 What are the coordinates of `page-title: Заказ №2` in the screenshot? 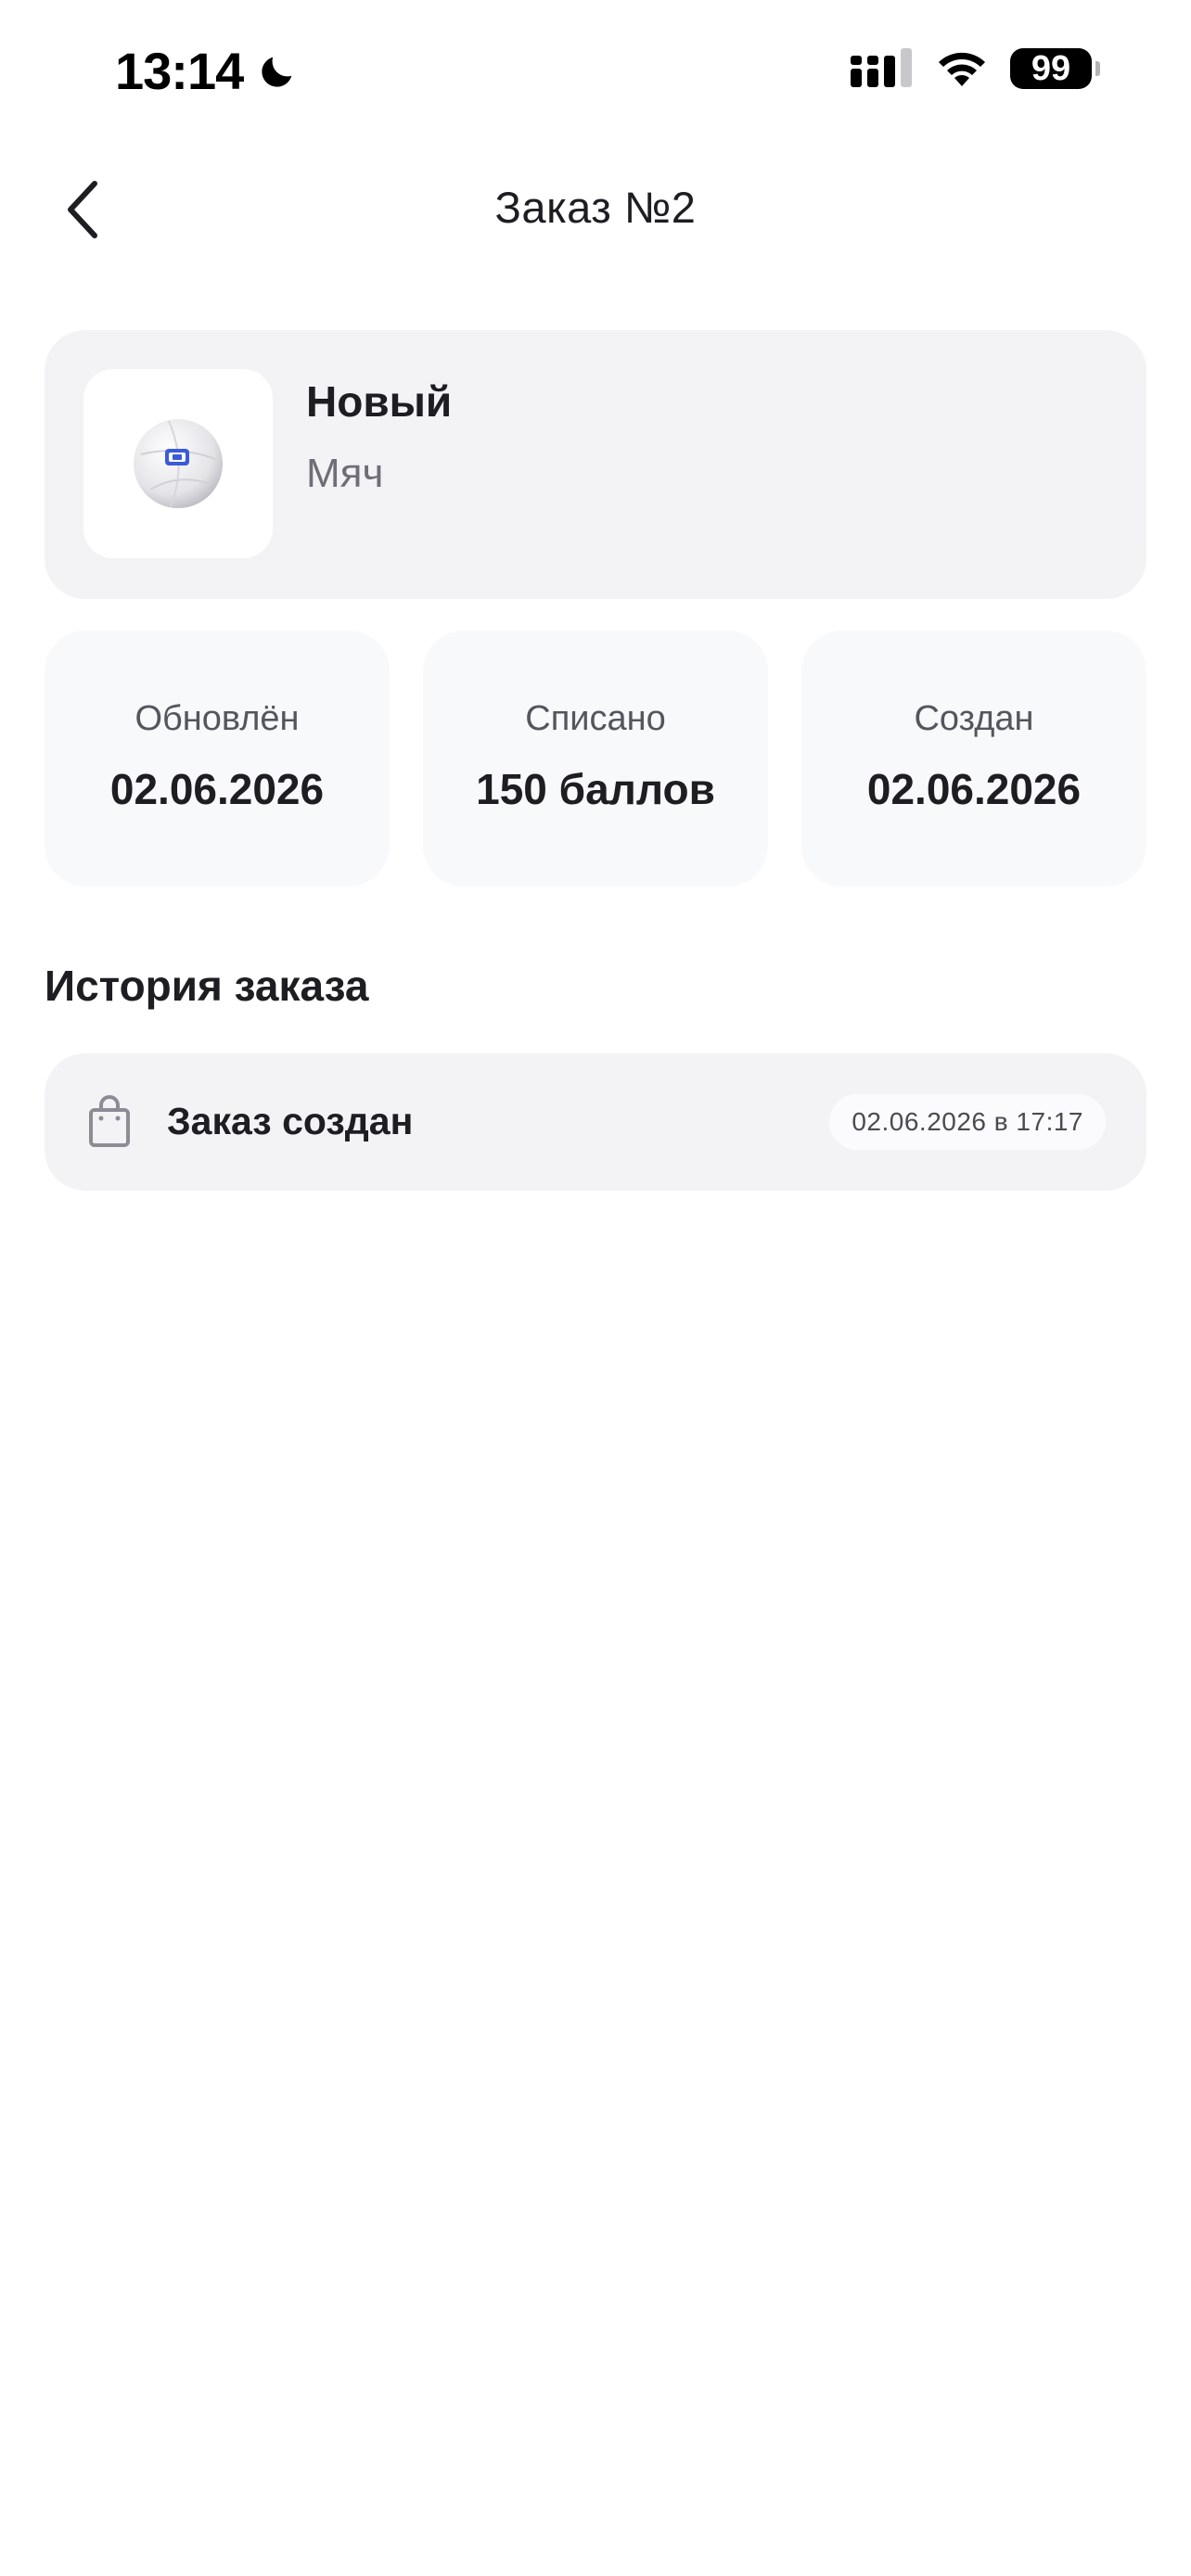 It's located at (595, 207).